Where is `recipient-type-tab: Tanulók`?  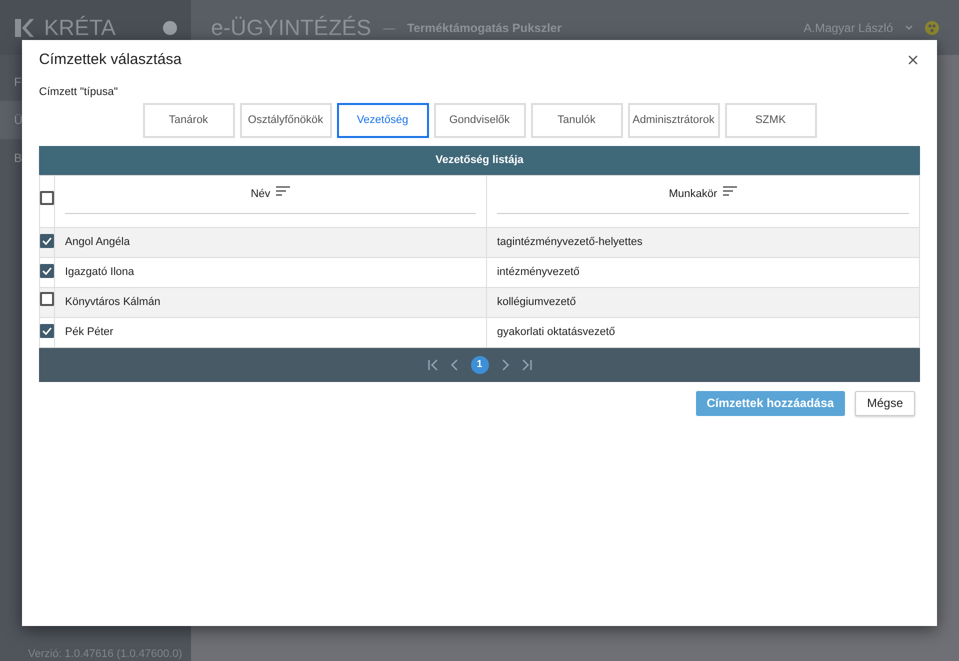 recipient-type-tab: Tanulók is located at coordinates (576, 120).